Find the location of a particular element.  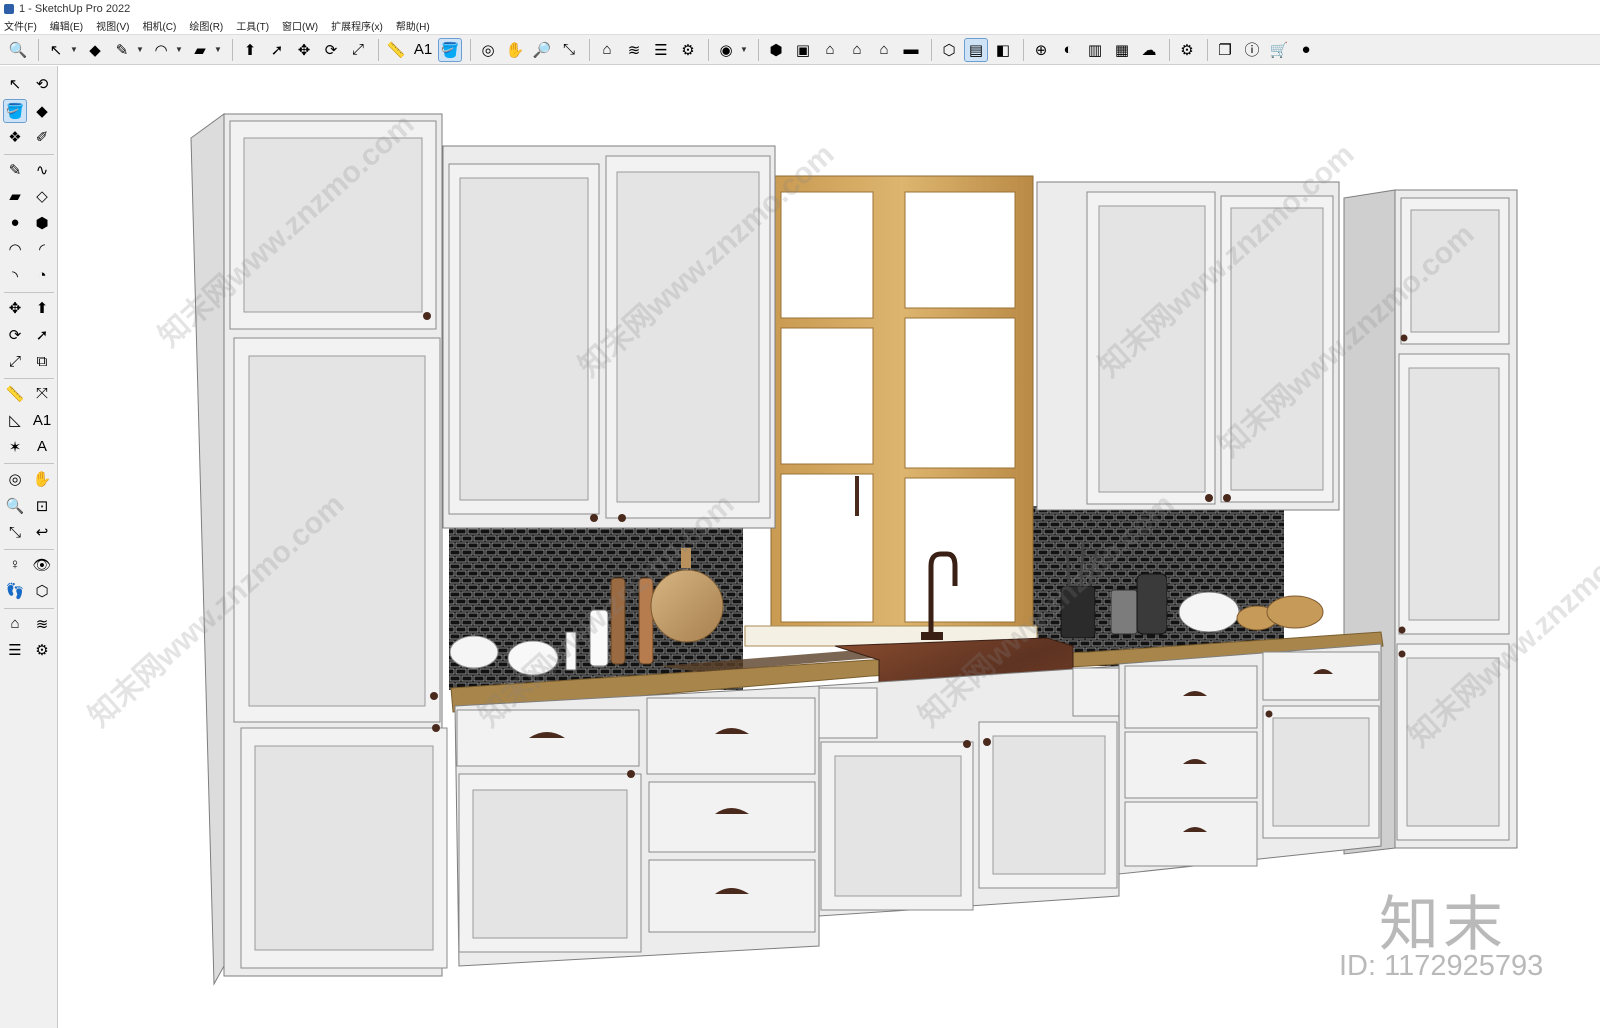

dimension-icon: ⤧ is located at coordinates (42, 394).